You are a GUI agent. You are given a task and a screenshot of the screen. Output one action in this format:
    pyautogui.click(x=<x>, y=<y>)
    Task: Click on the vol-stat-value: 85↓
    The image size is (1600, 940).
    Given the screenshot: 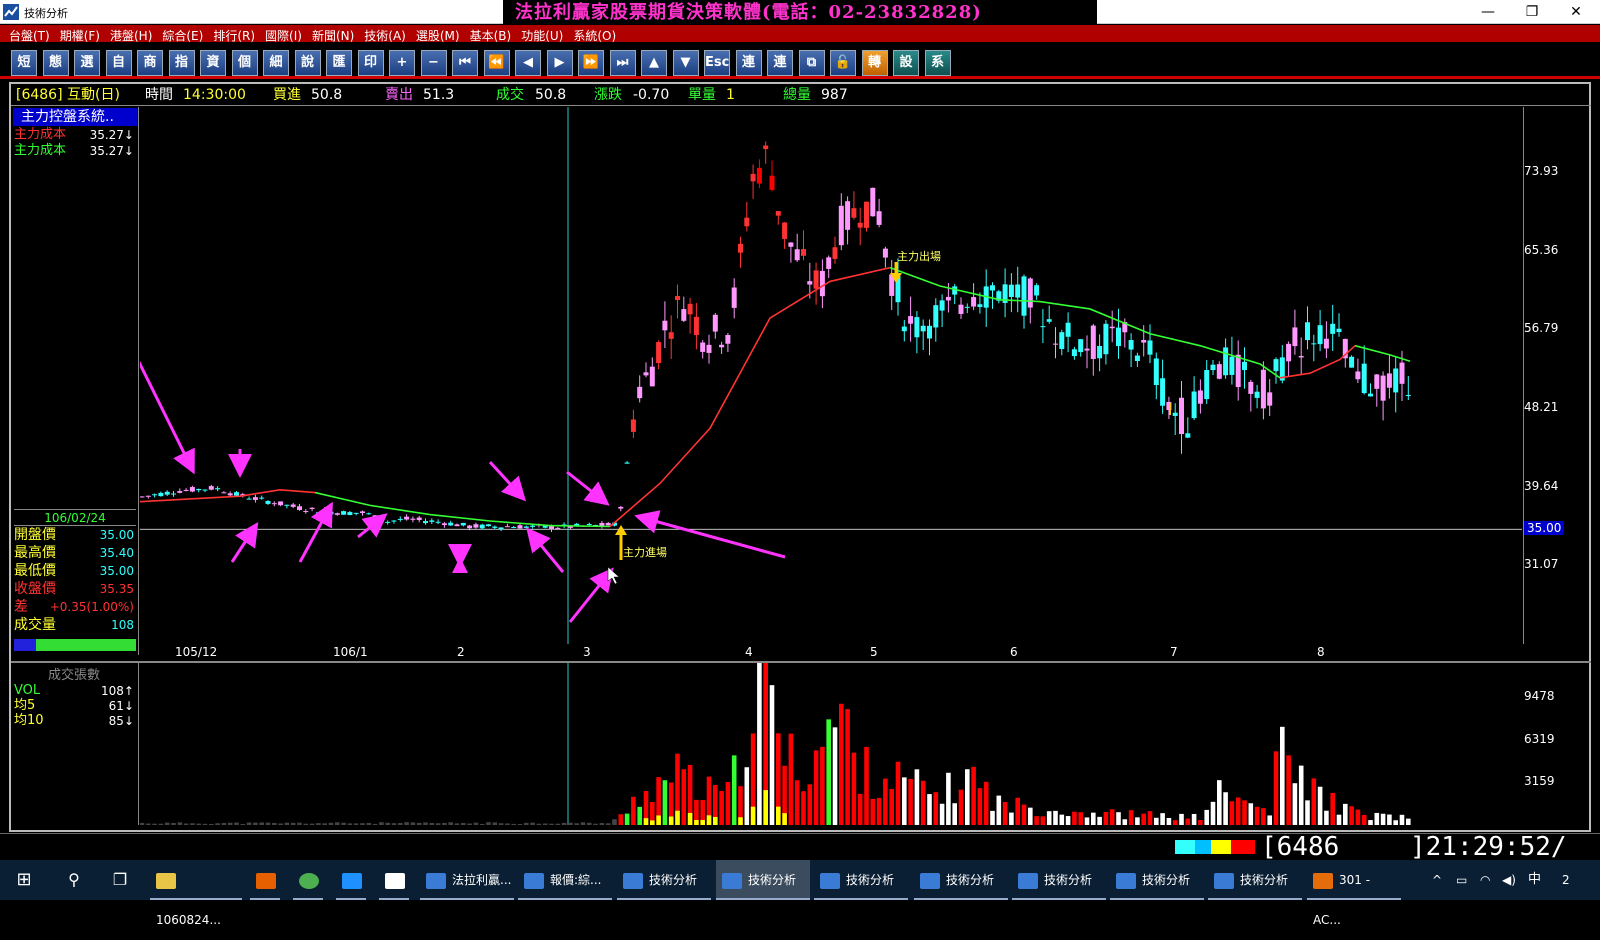 What is the action you would take?
    pyautogui.click(x=121, y=721)
    